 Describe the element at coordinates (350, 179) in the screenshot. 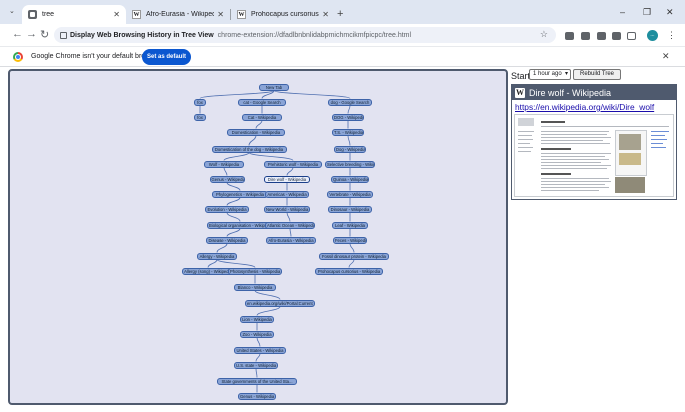

I see `tree-node: Quinoa - Wikipedia` at that location.